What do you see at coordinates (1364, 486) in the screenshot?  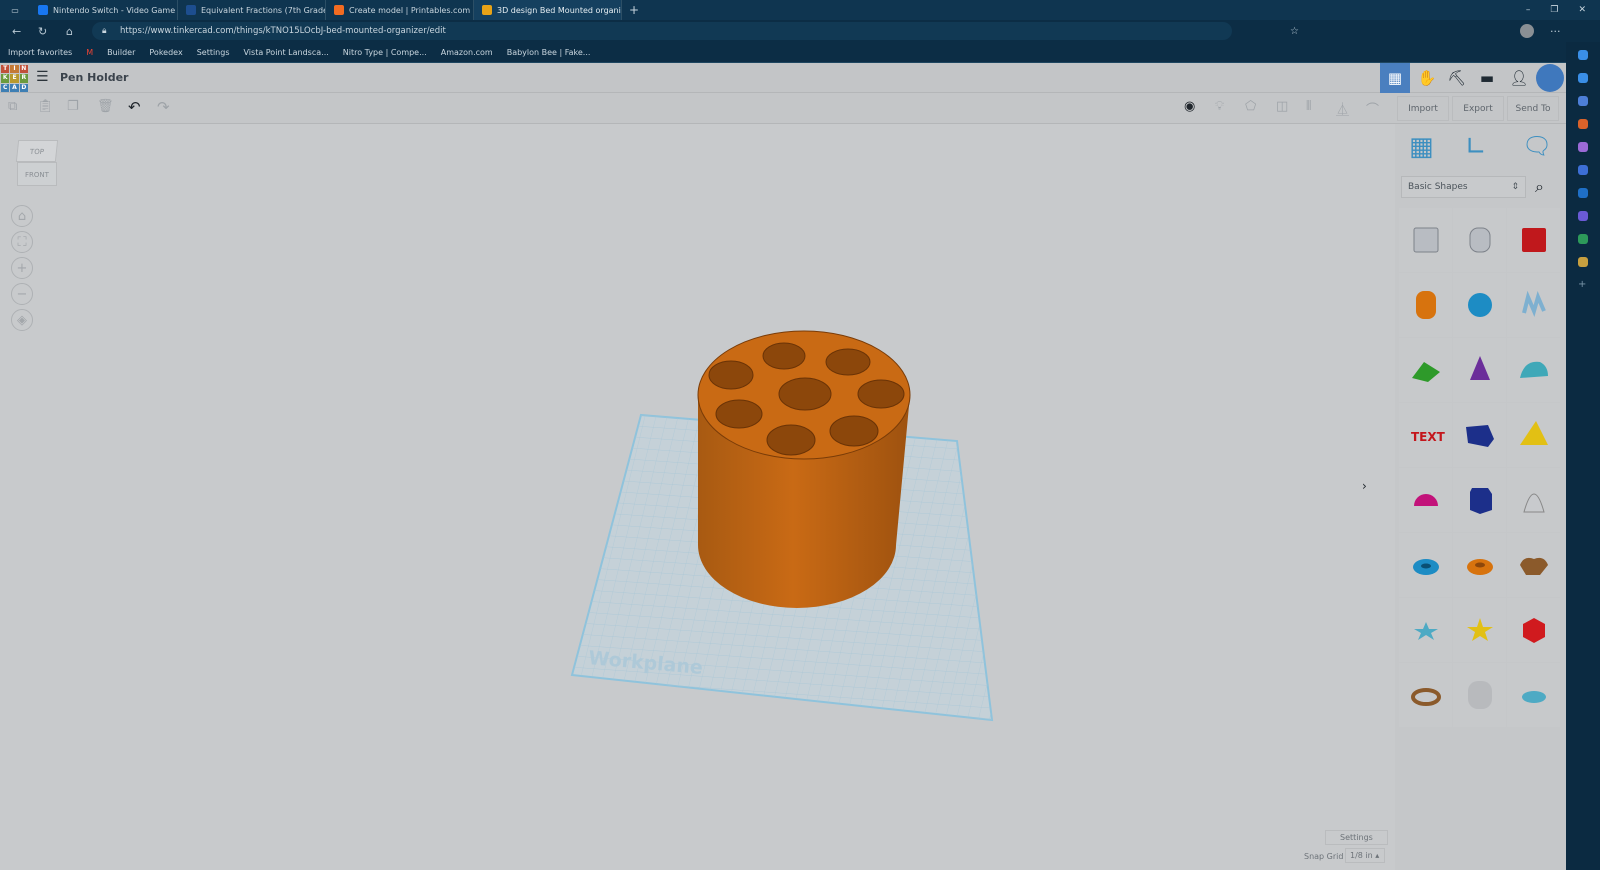 I see `collapse-panel-chevron-icon: ›` at bounding box center [1364, 486].